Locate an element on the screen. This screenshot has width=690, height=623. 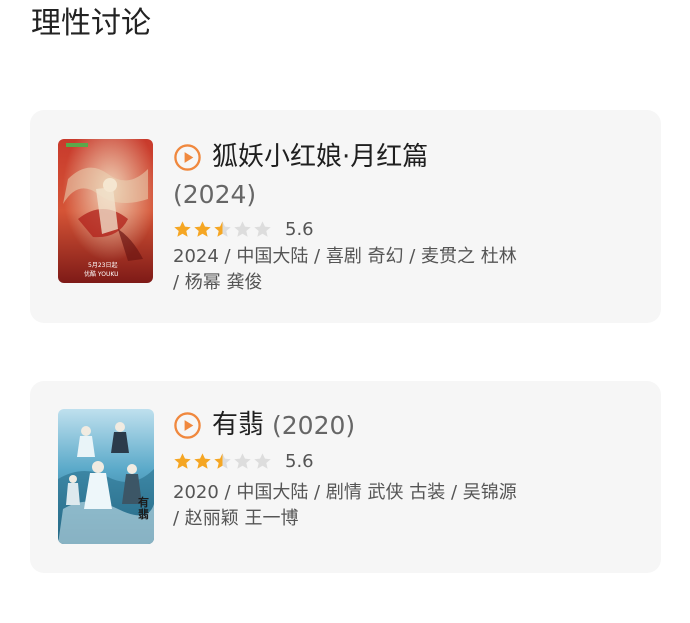
movie-meta: 2020 / 中国大陆 / 剧情 武侠 古装 / 吴锦源 / 赵丽颖 王一博 is located at coordinates (345, 505).